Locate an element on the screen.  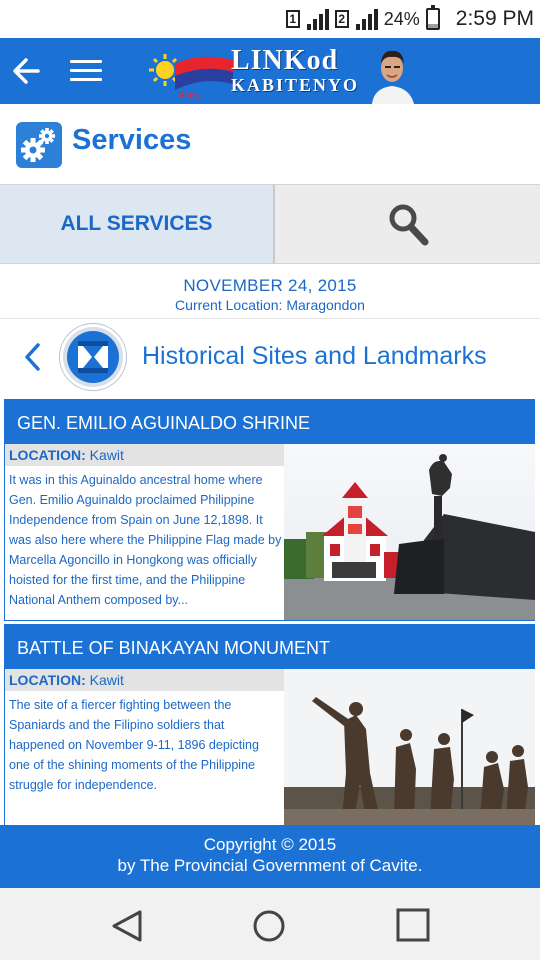
arrow-left-icon is located at coordinates (26, 71).